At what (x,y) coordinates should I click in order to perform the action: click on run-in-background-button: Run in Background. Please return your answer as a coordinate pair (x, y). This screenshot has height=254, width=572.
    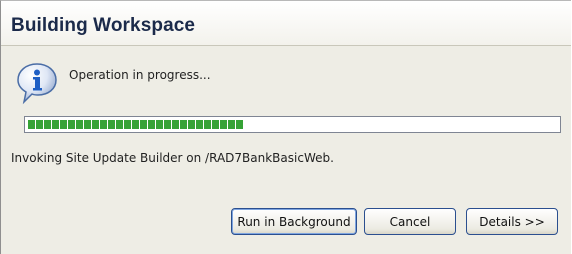
    Looking at the image, I should click on (294, 221).